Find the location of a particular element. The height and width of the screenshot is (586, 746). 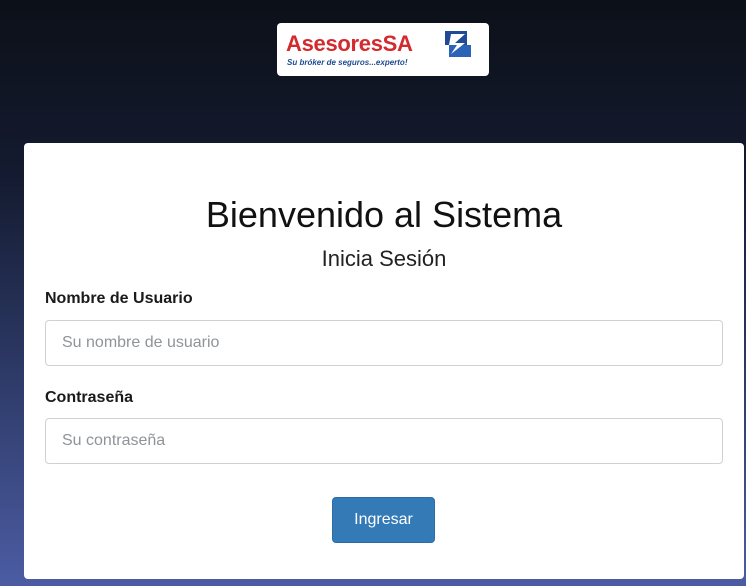

logo-brand-text: AsesoresSA is located at coordinates (349, 43).